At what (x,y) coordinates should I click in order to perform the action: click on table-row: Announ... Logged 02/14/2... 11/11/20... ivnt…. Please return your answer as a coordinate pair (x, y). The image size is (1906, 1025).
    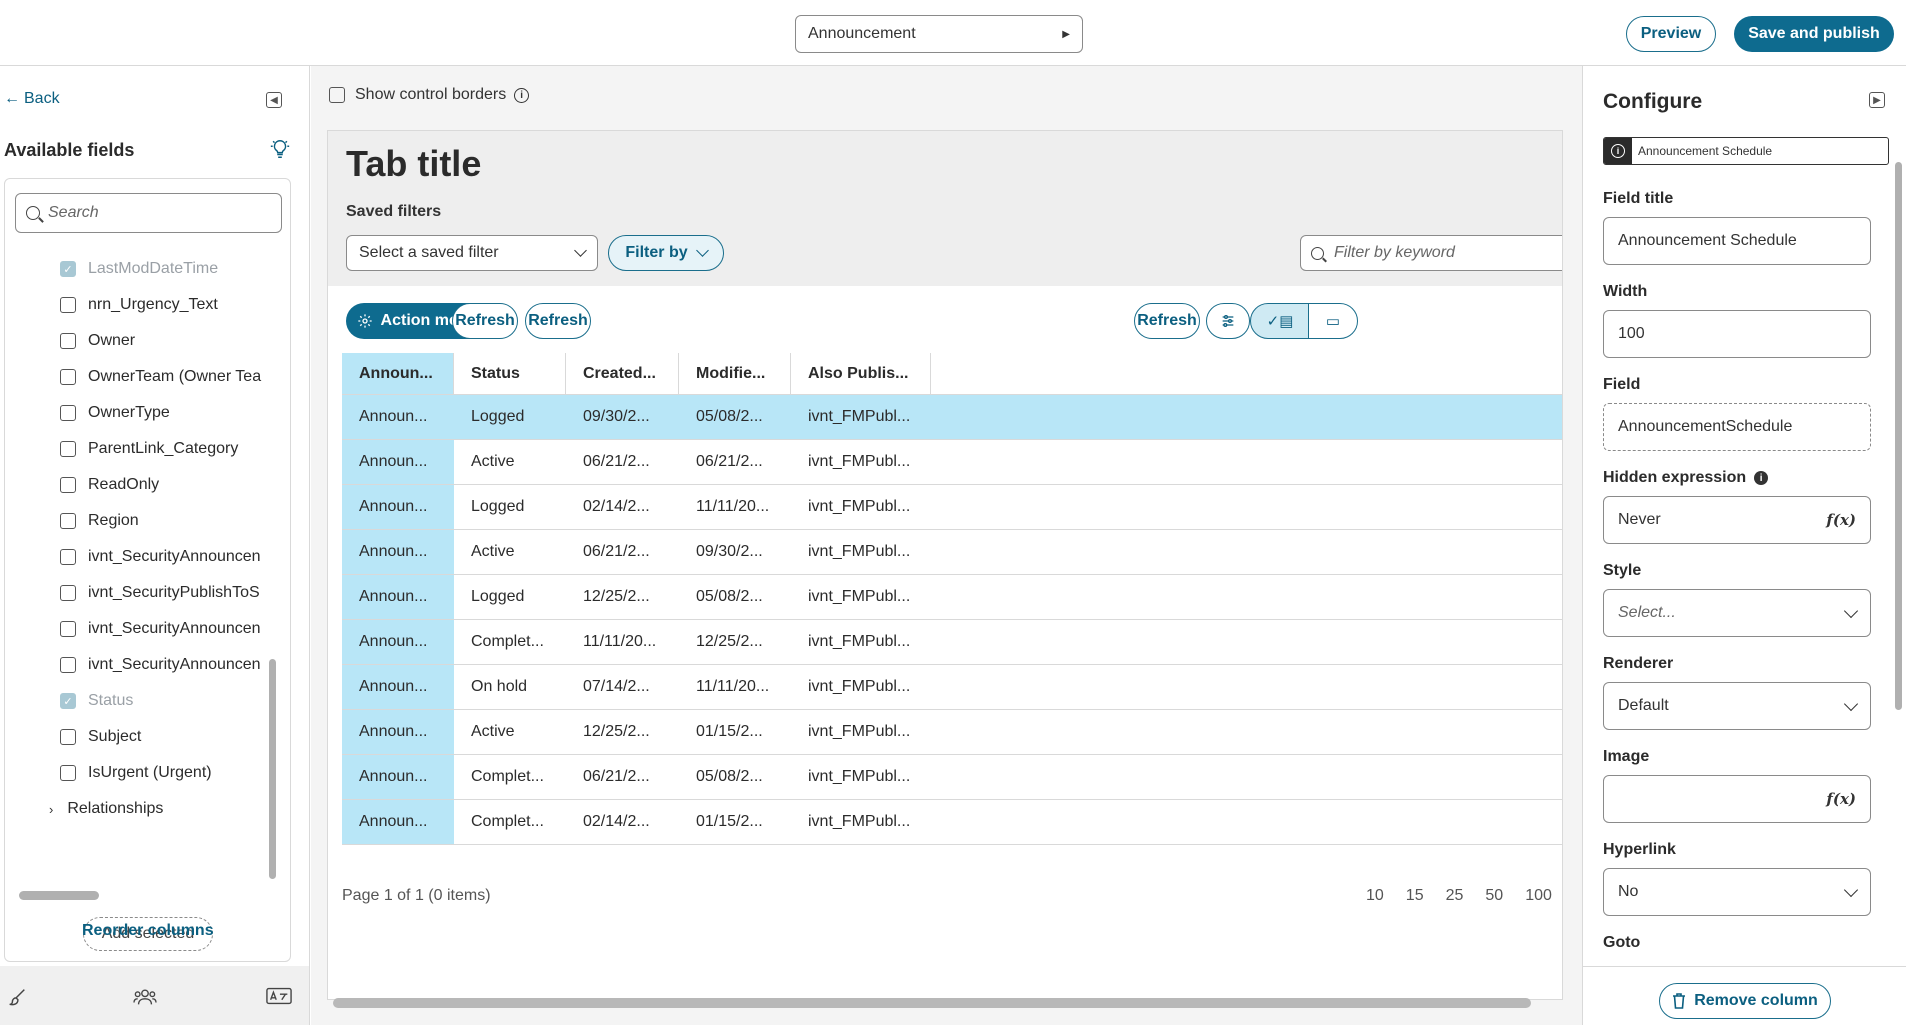
    Looking at the image, I should click on (952, 507).